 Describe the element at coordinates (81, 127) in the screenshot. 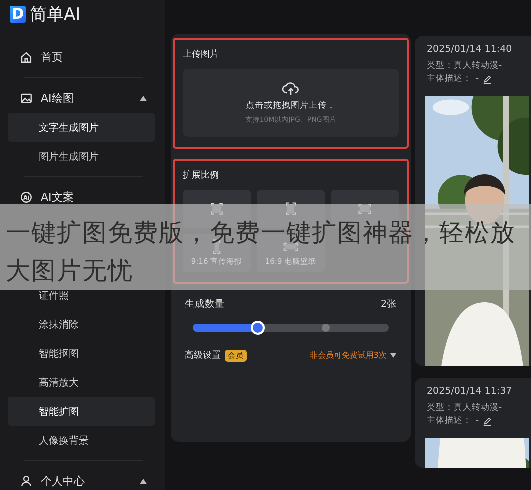

I see `sidebar-subitem: 文字生成图片` at that location.